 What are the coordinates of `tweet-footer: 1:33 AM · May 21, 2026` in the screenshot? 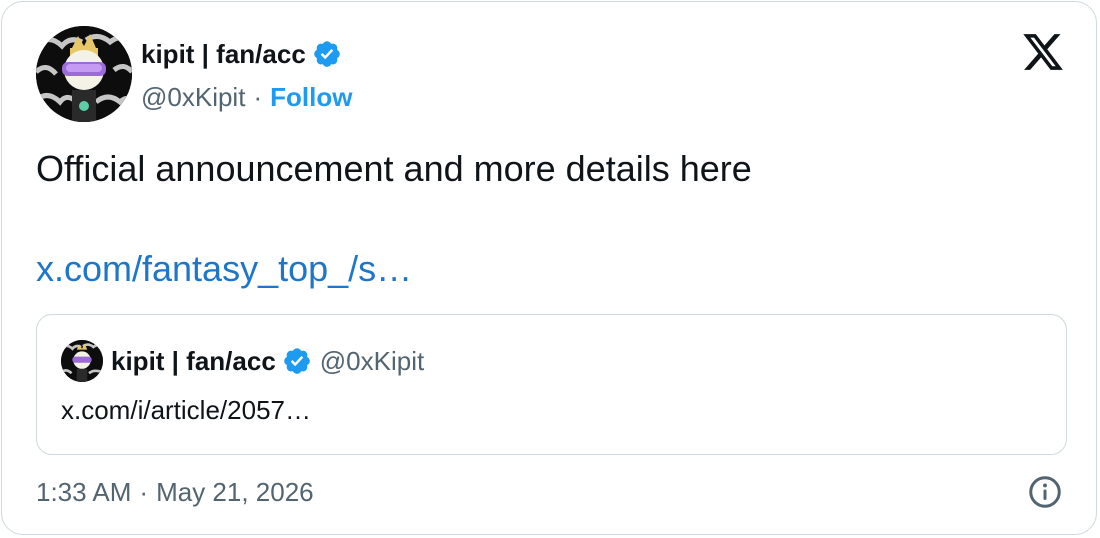 It's located at (175, 492).